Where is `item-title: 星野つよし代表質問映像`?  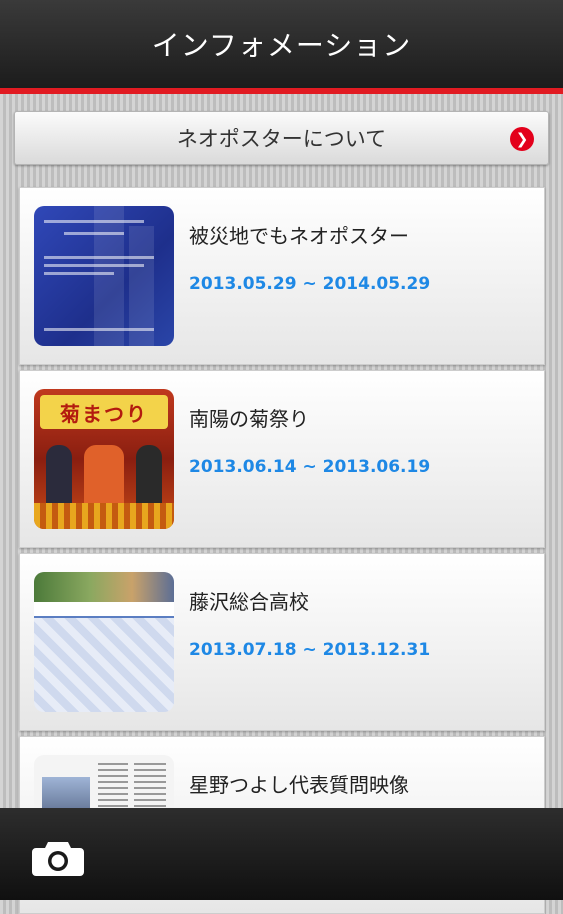
item-title: 星野つよし代表質問映像 is located at coordinates (299, 785).